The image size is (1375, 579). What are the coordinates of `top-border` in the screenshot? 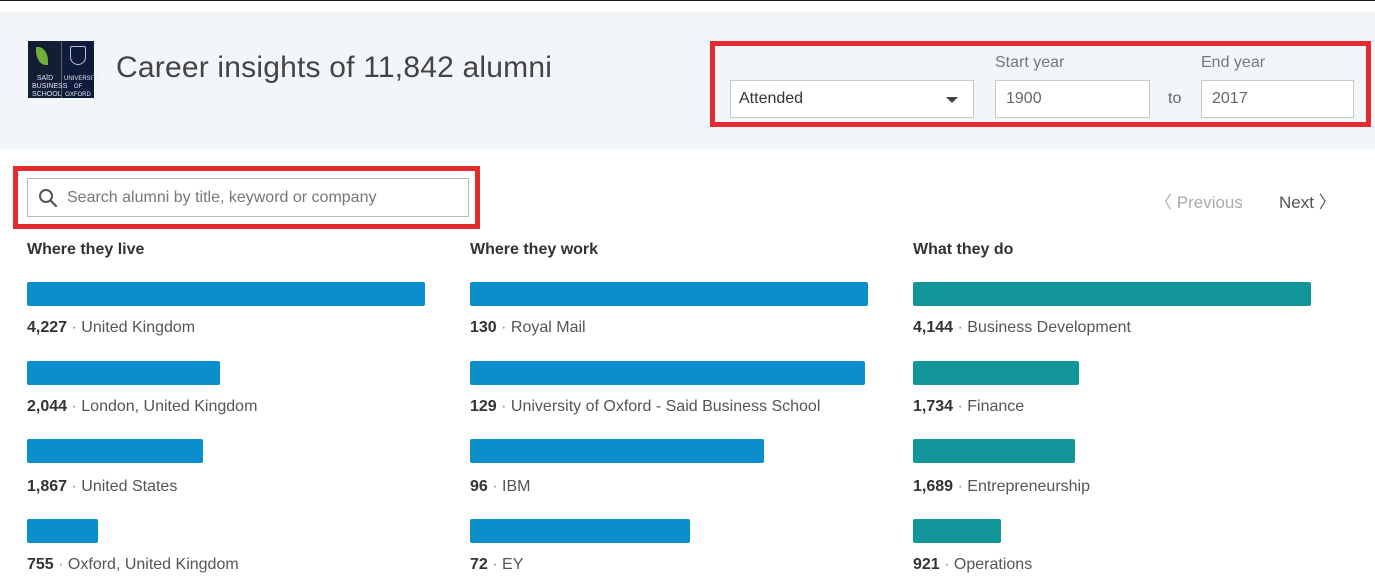 It's located at (687, 0).